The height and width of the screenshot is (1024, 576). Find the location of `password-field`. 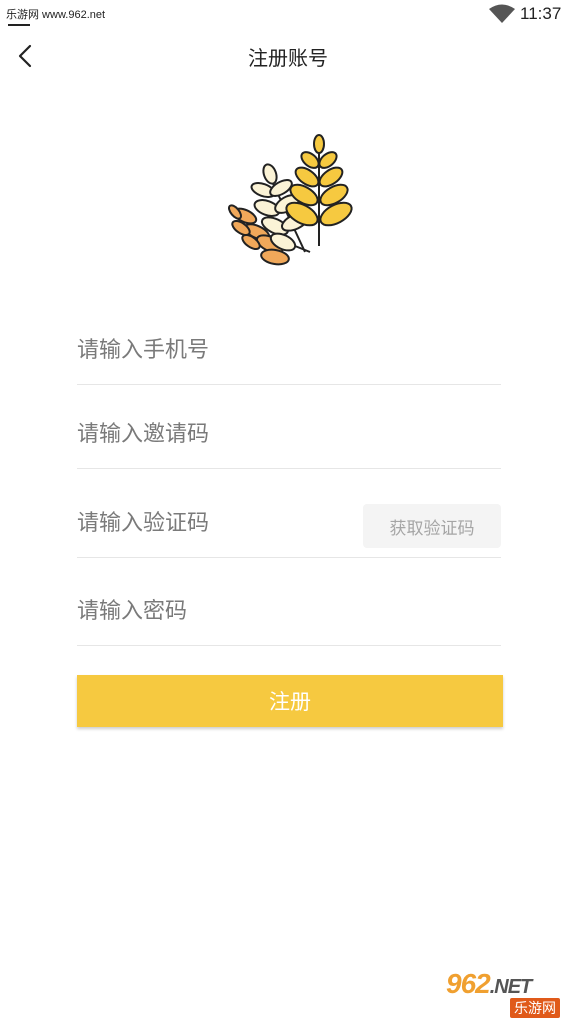

password-field is located at coordinates (289, 610).